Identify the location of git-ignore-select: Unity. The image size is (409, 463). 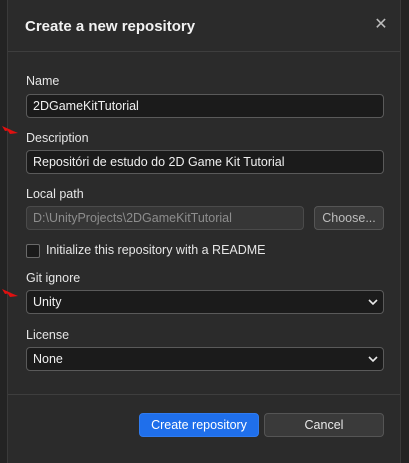
(205, 302).